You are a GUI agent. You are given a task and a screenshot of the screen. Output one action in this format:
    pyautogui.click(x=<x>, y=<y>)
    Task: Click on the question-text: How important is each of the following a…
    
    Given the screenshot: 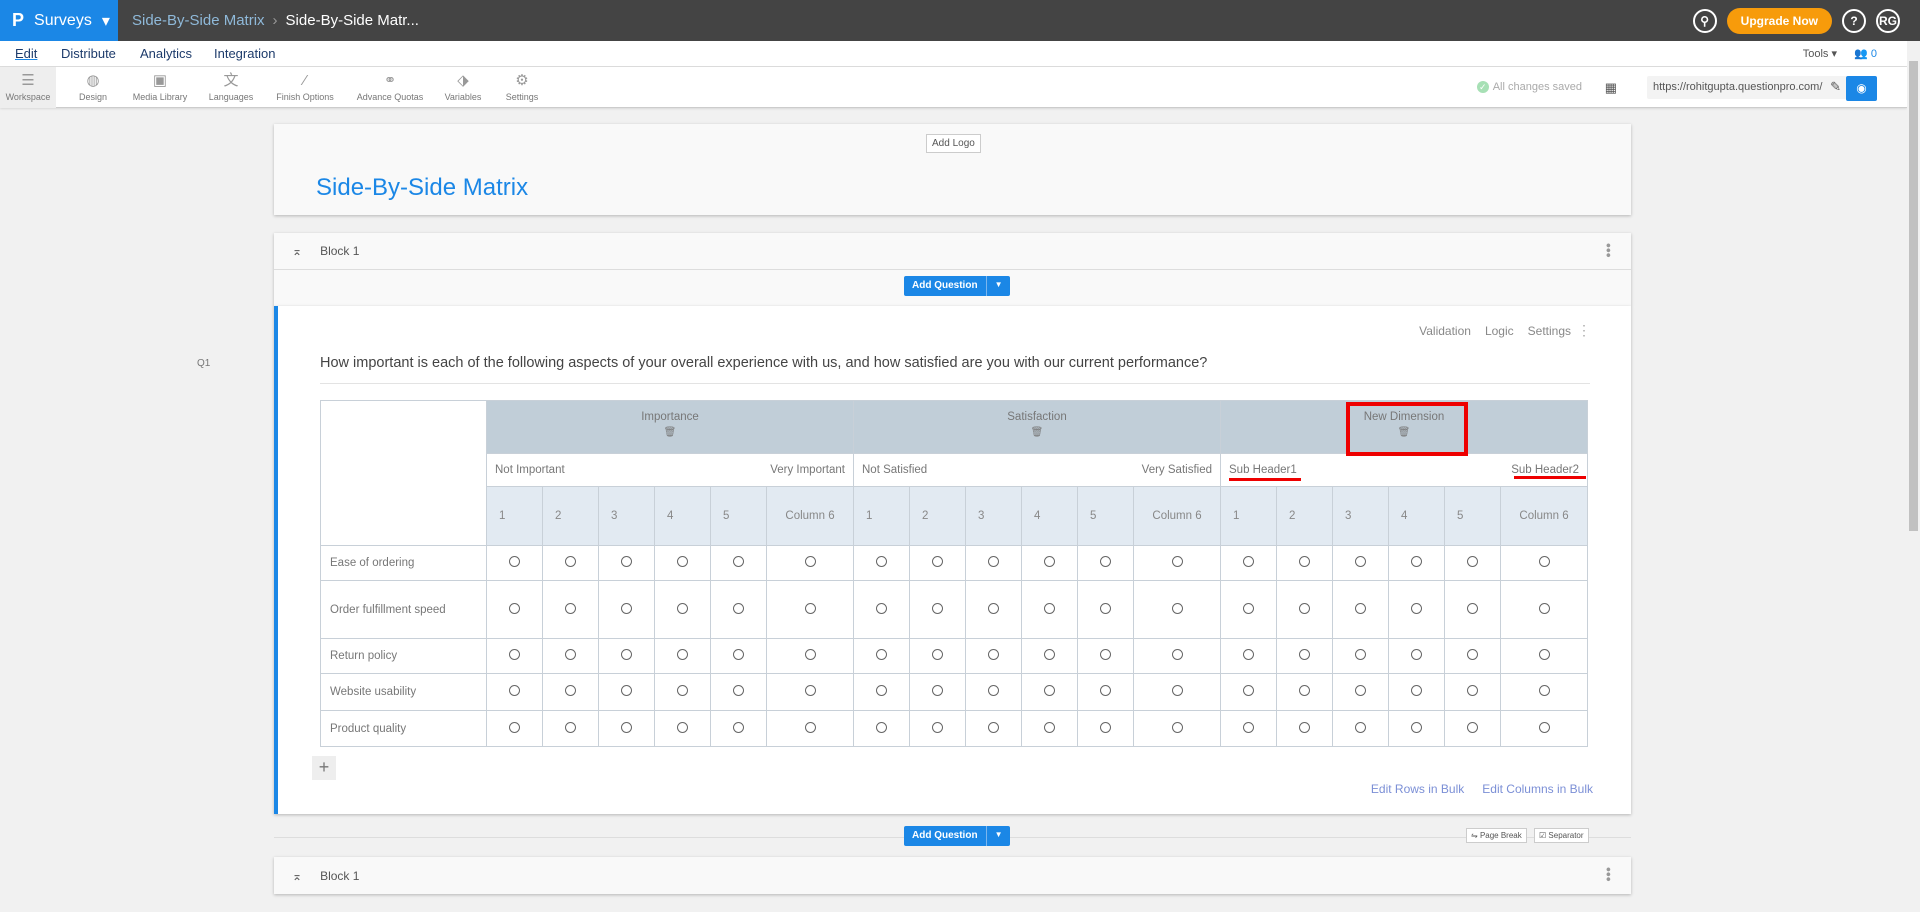 What is the action you would take?
    pyautogui.click(x=955, y=369)
    